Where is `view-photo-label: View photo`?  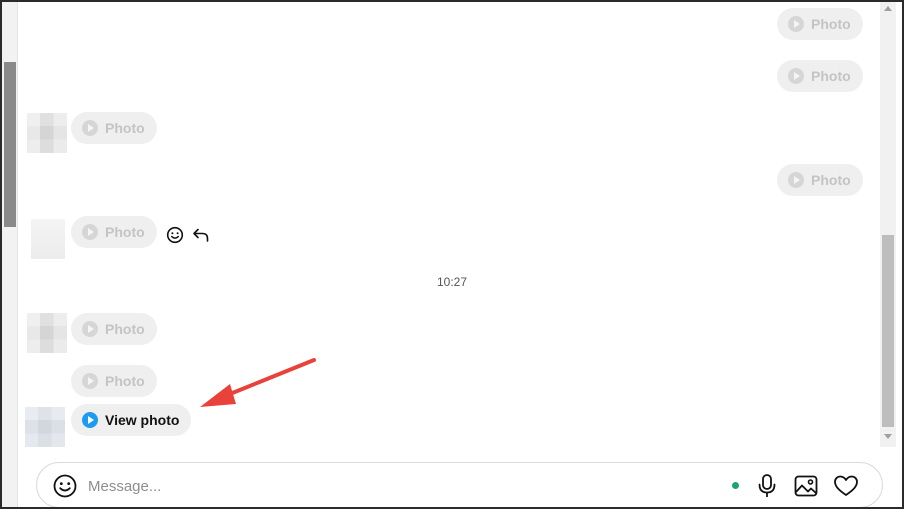
view-photo-label: View photo is located at coordinates (142, 420).